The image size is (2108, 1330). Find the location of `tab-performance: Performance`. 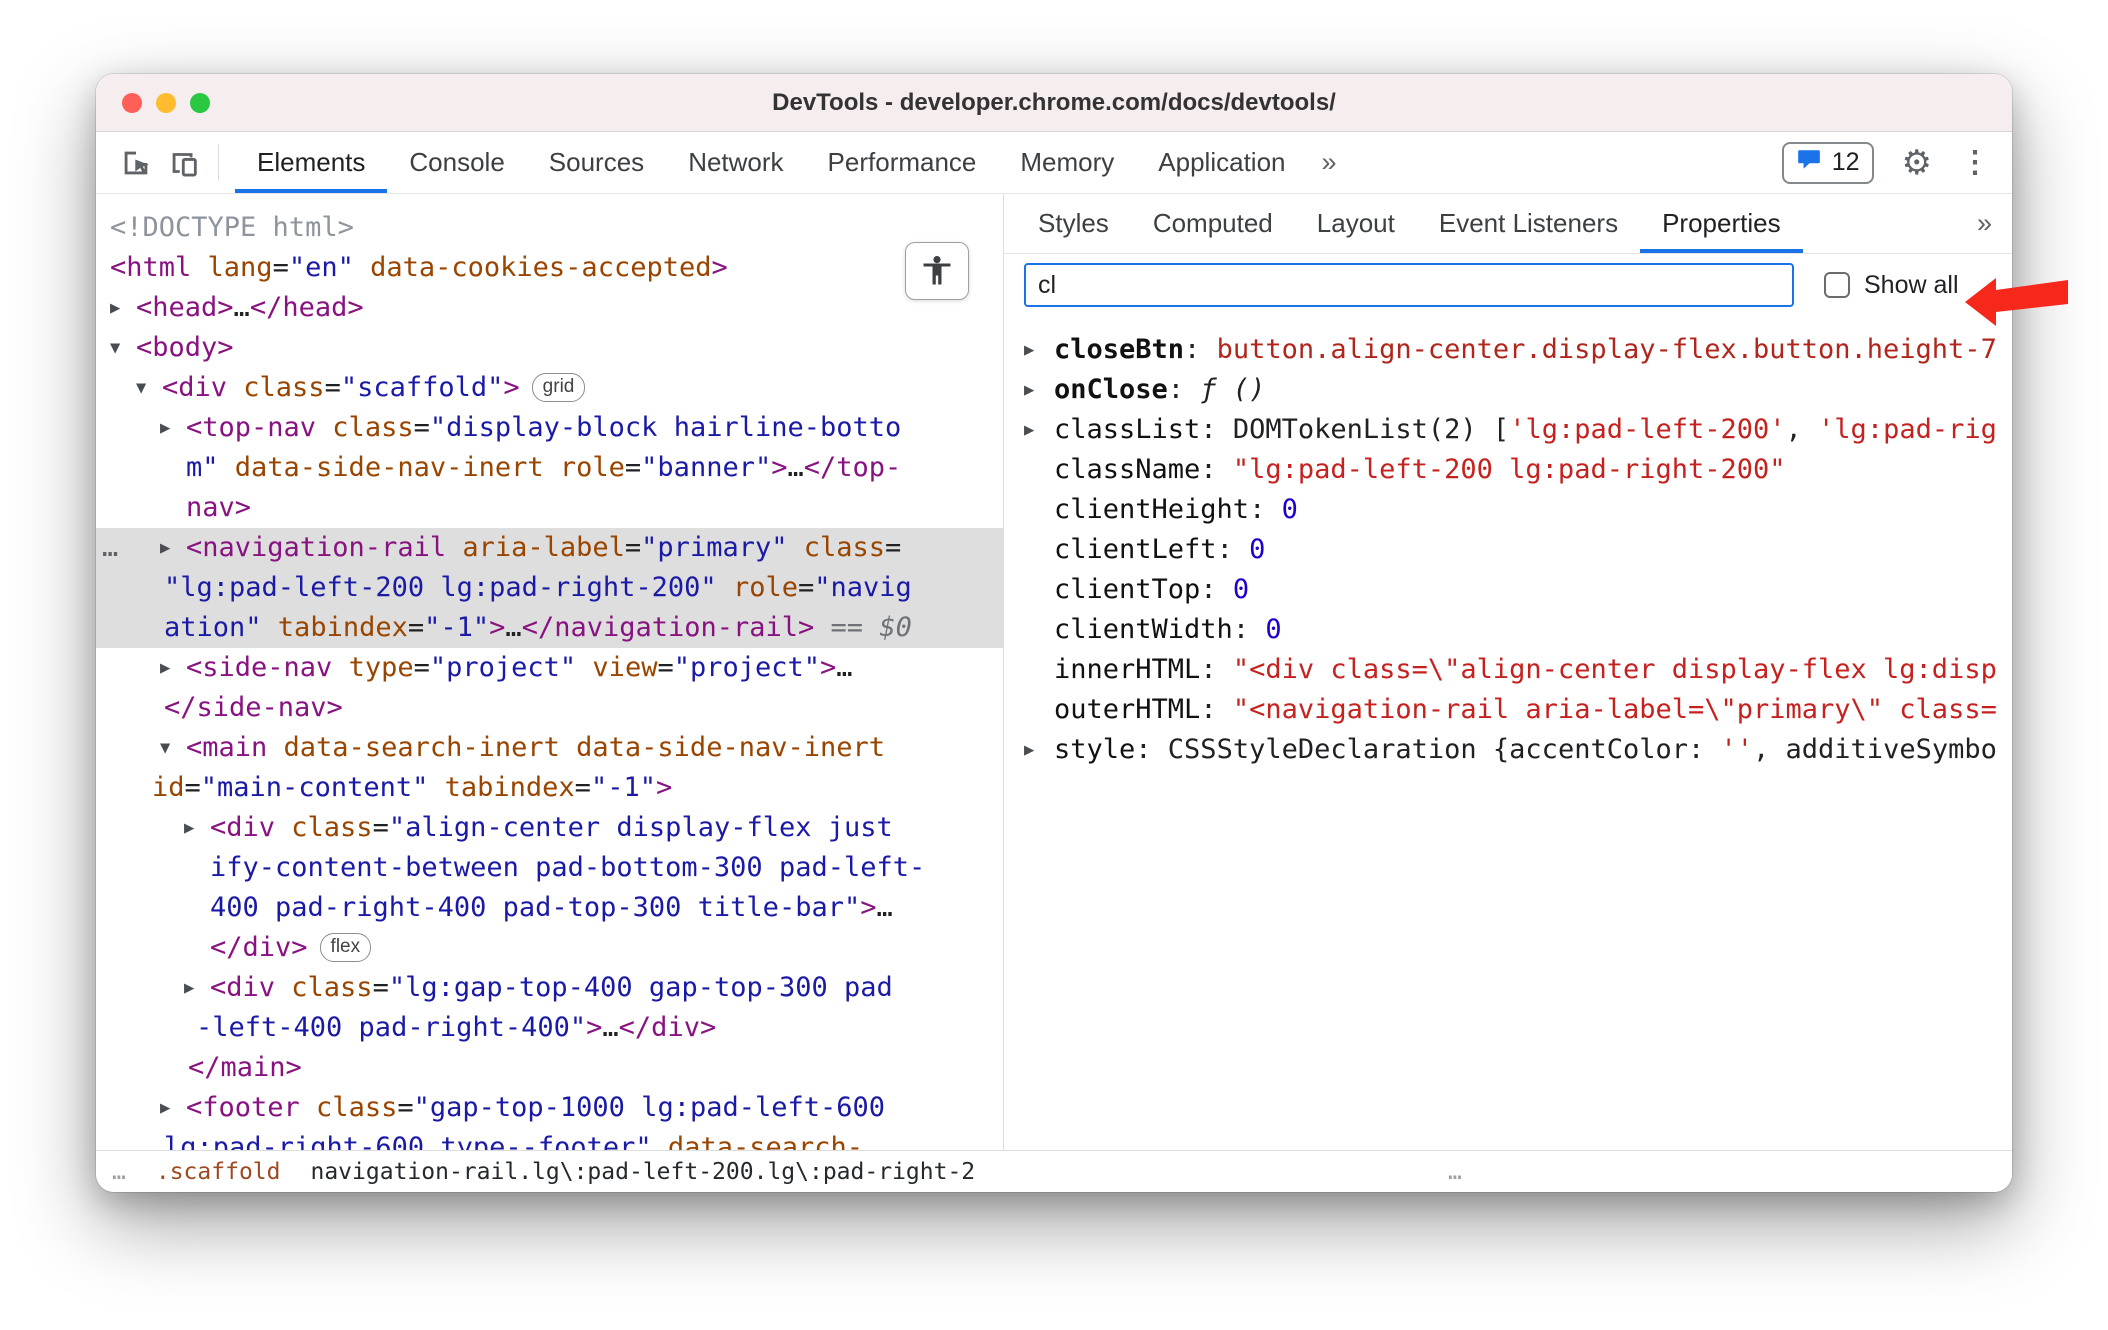

tab-performance: Performance is located at coordinates (902, 162).